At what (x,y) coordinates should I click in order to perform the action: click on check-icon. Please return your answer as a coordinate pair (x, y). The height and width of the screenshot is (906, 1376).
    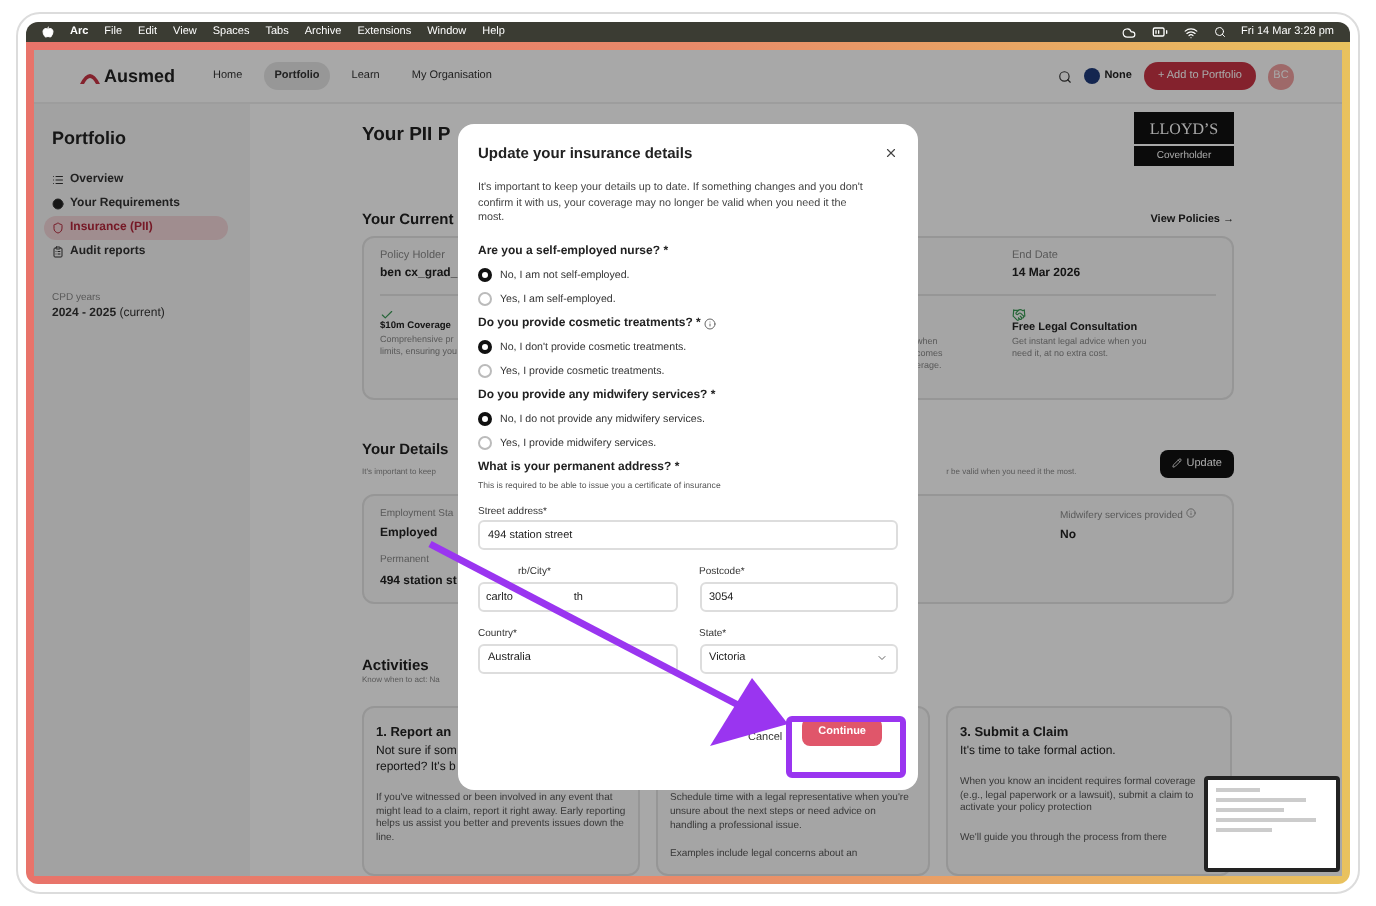
    Looking at the image, I should click on (387, 314).